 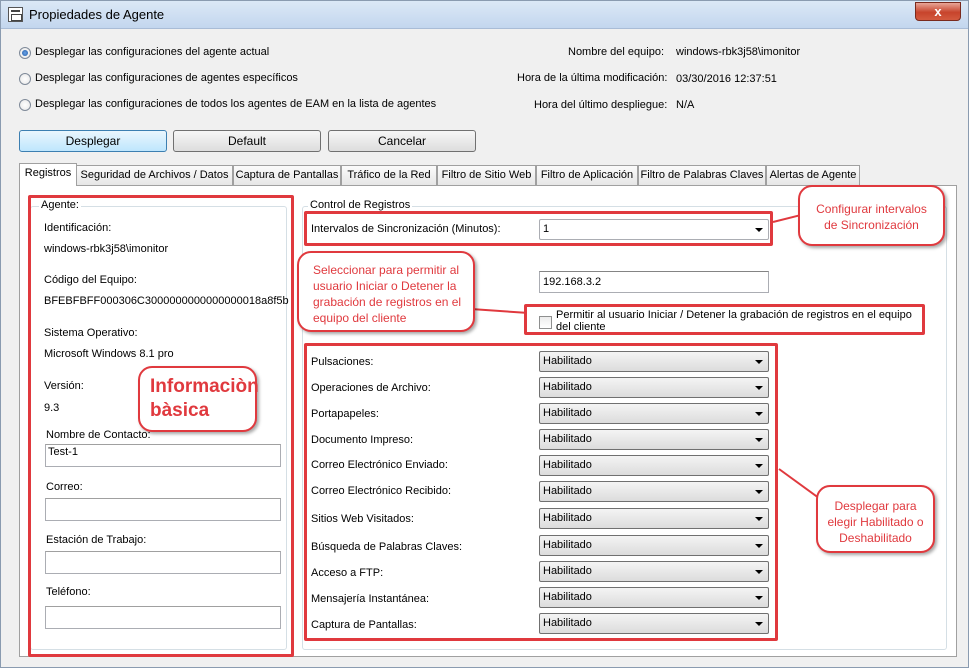 What do you see at coordinates (25, 53) in the screenshot?
I see `radio-current-agent` at bounding box center [25, 53].